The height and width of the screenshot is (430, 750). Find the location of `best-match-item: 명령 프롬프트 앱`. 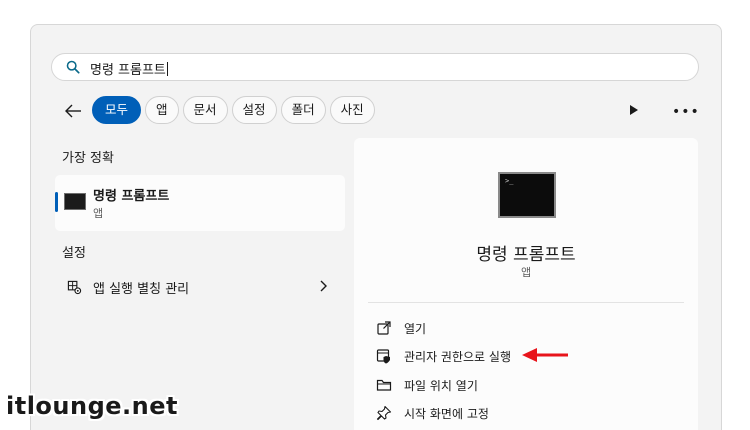

best-match-item: 명령 프롬프트 앱 is located at coordinates (200, 203).